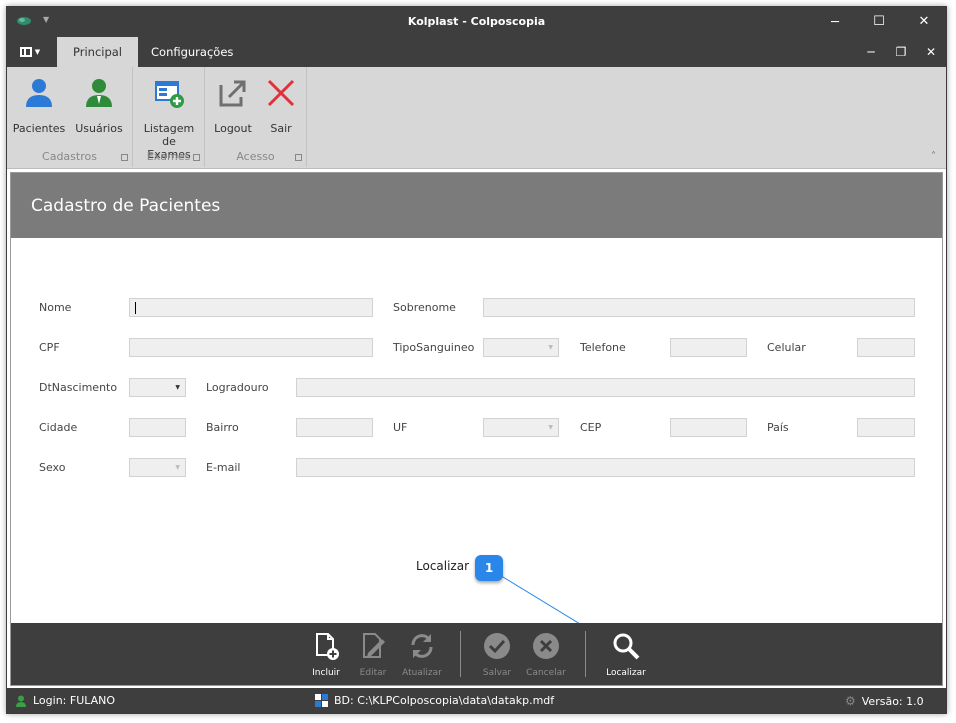  Describe the element at coordinates (39, 112) in the screenshot. I see `pacientes-button: Pacientes` at that location.